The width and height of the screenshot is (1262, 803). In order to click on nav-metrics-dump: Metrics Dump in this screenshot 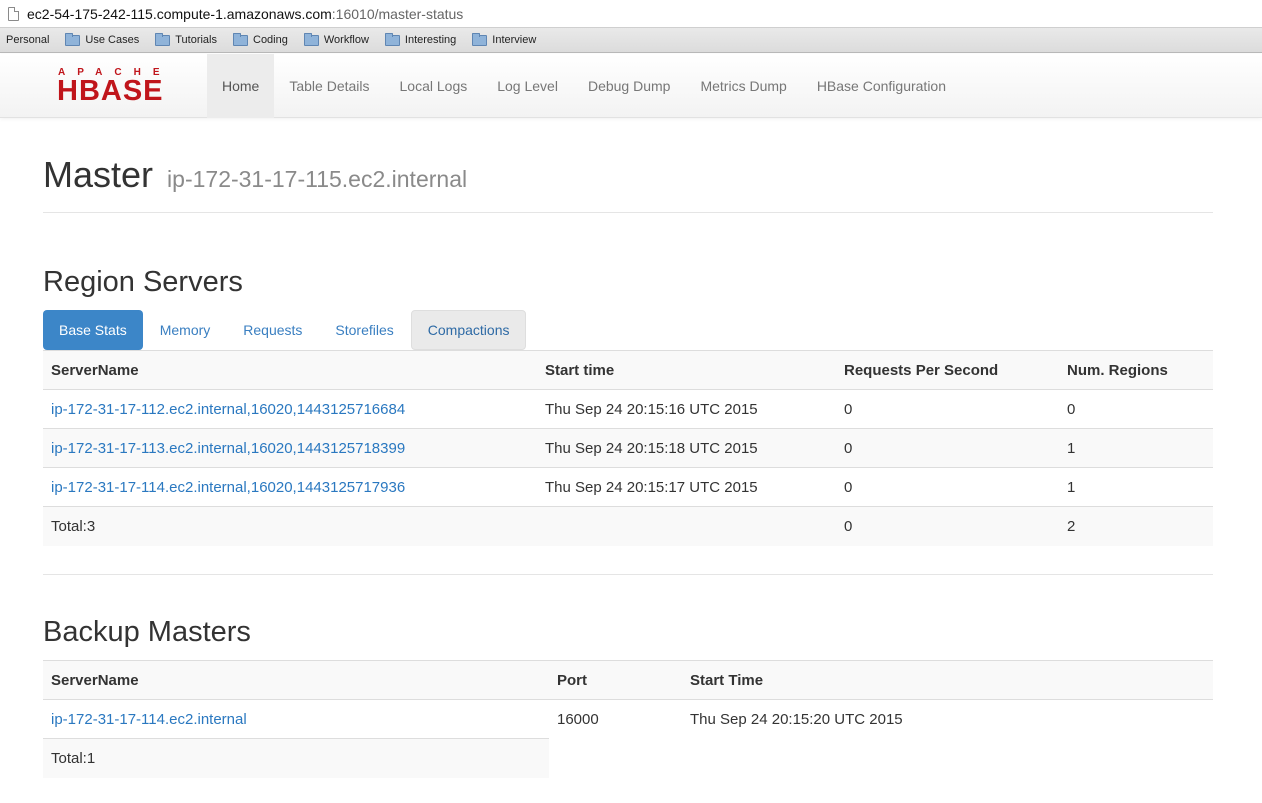, I will do `click(743, 86)`.